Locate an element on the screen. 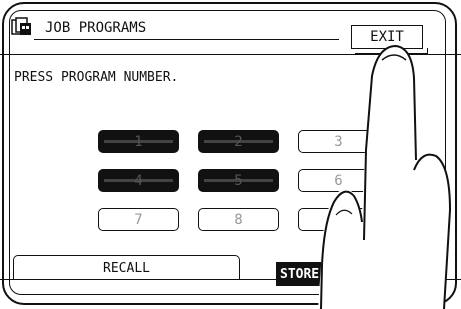  program-key-label: 3 is located at coordinates (338, 141).